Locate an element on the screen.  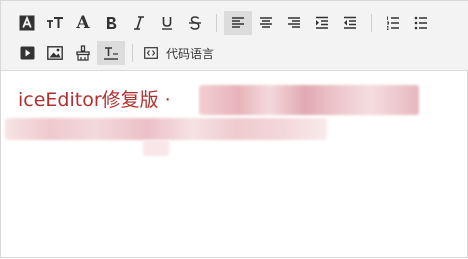
ordered-list-icon is located at coordinates (393, 23).